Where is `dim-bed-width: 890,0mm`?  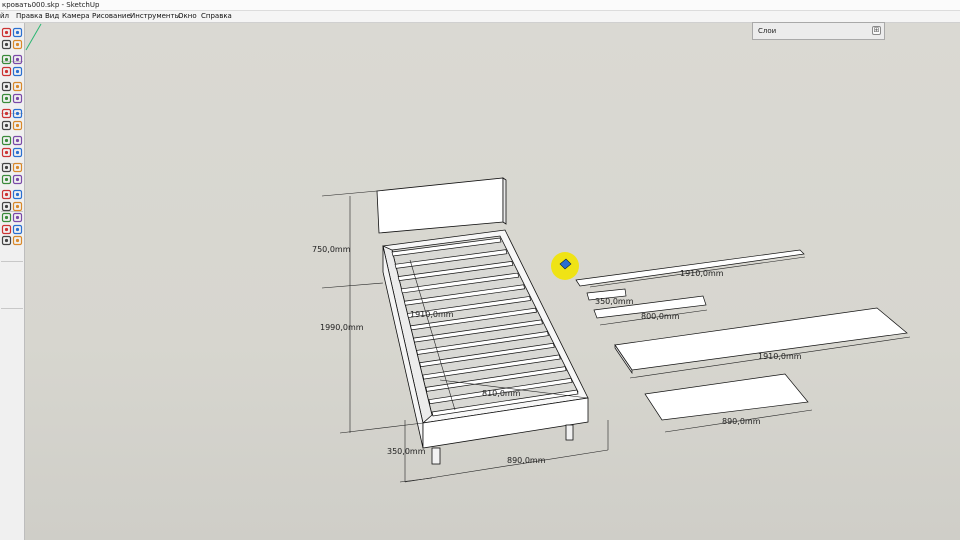 dim-bed-width: 890,0mm is located at coordinates (526, 460).